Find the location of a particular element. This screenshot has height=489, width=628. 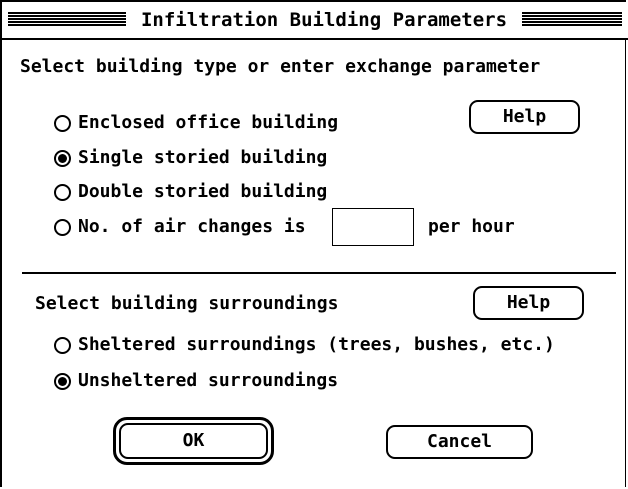

building-type-help-button: Help is located at coordinates (524, 117).